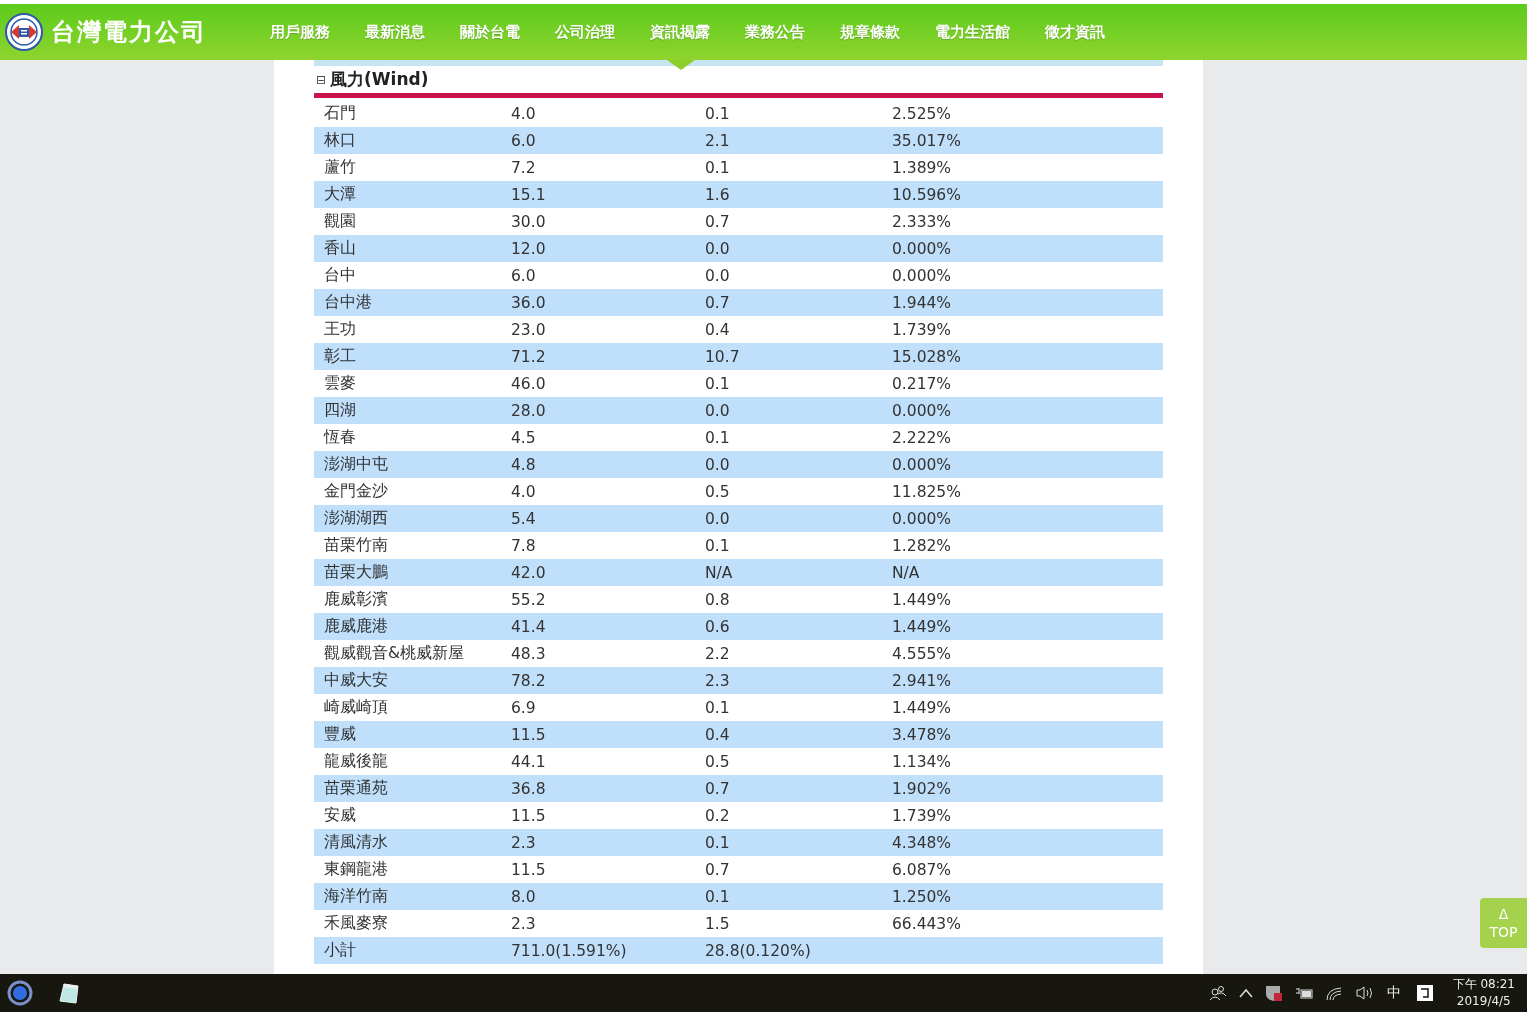 This screenshot has width=1527, height=1012. Describe the element at coordinates (1503, 923) in the screenshot. I see `back-to-top-button: Δ TOP` at that location.